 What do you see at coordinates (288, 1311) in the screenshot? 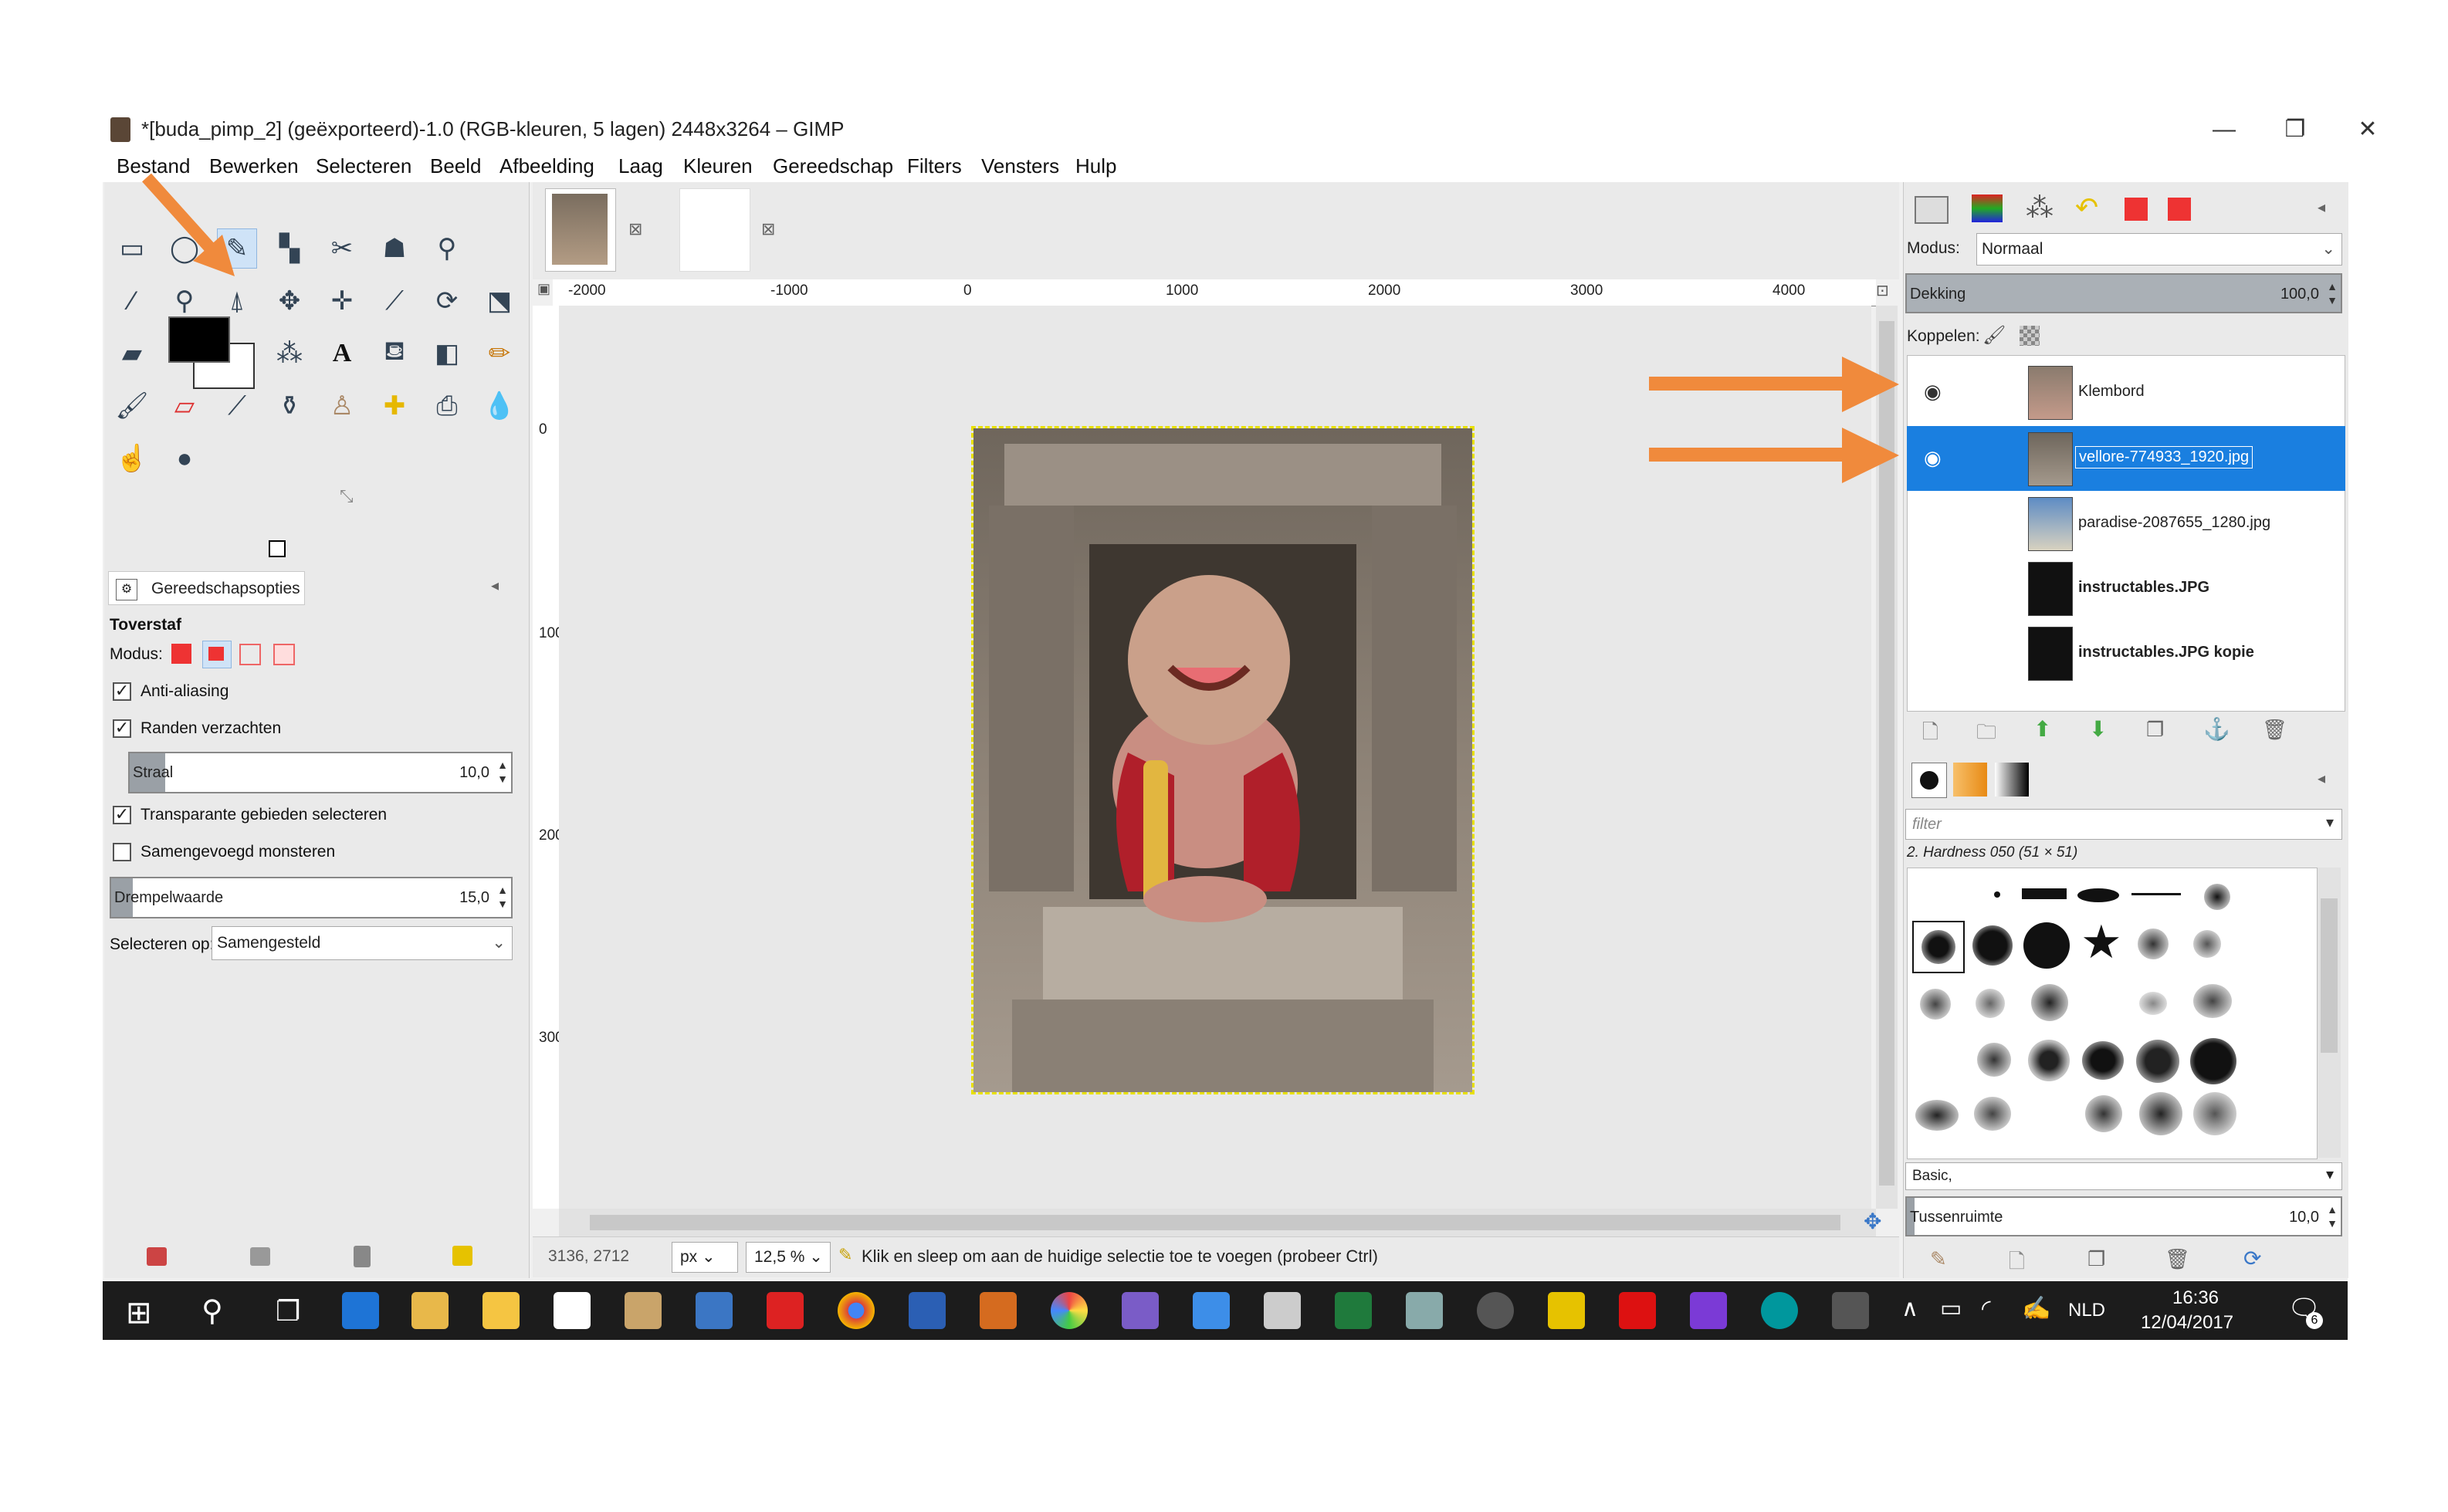
I see `task-view-icon: ❐` at bounding box center [288, 1311].